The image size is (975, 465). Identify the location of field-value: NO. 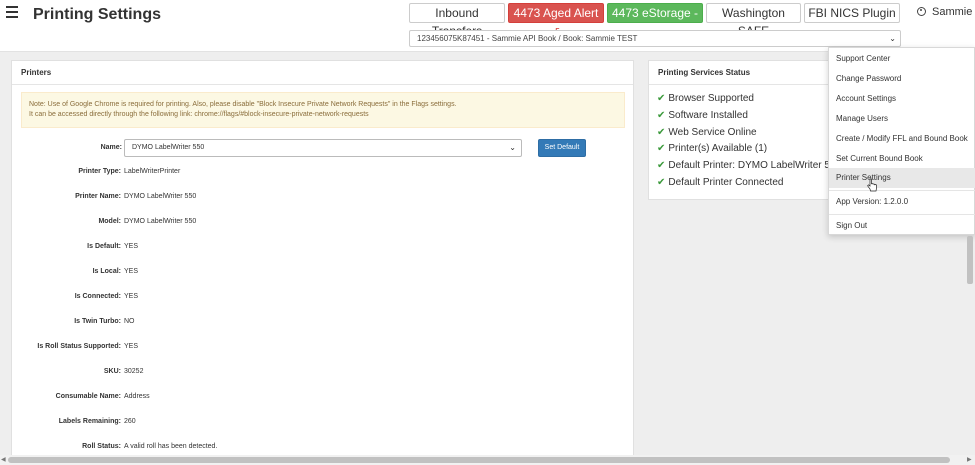
(129, 321).